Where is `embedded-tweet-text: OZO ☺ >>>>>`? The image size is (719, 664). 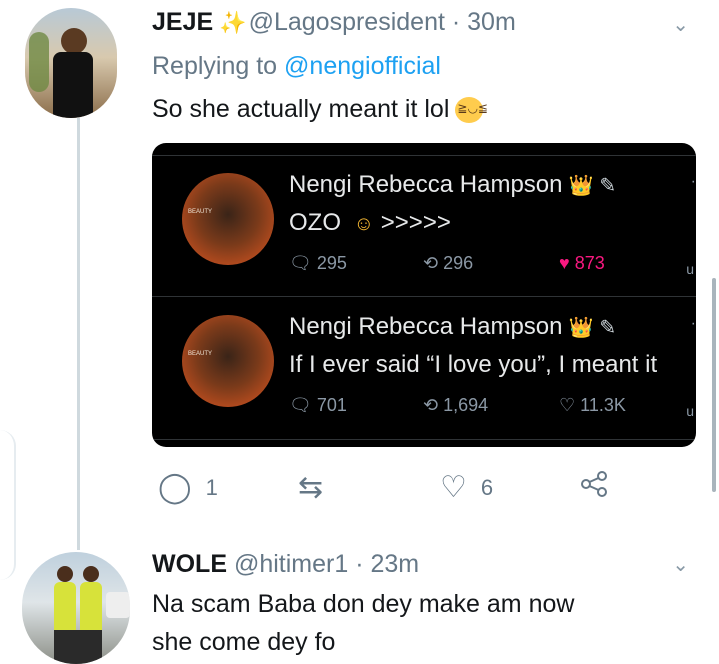 embedded-tweet-text: OZO ☺ >>>>> is located at coordinates (370, 223).